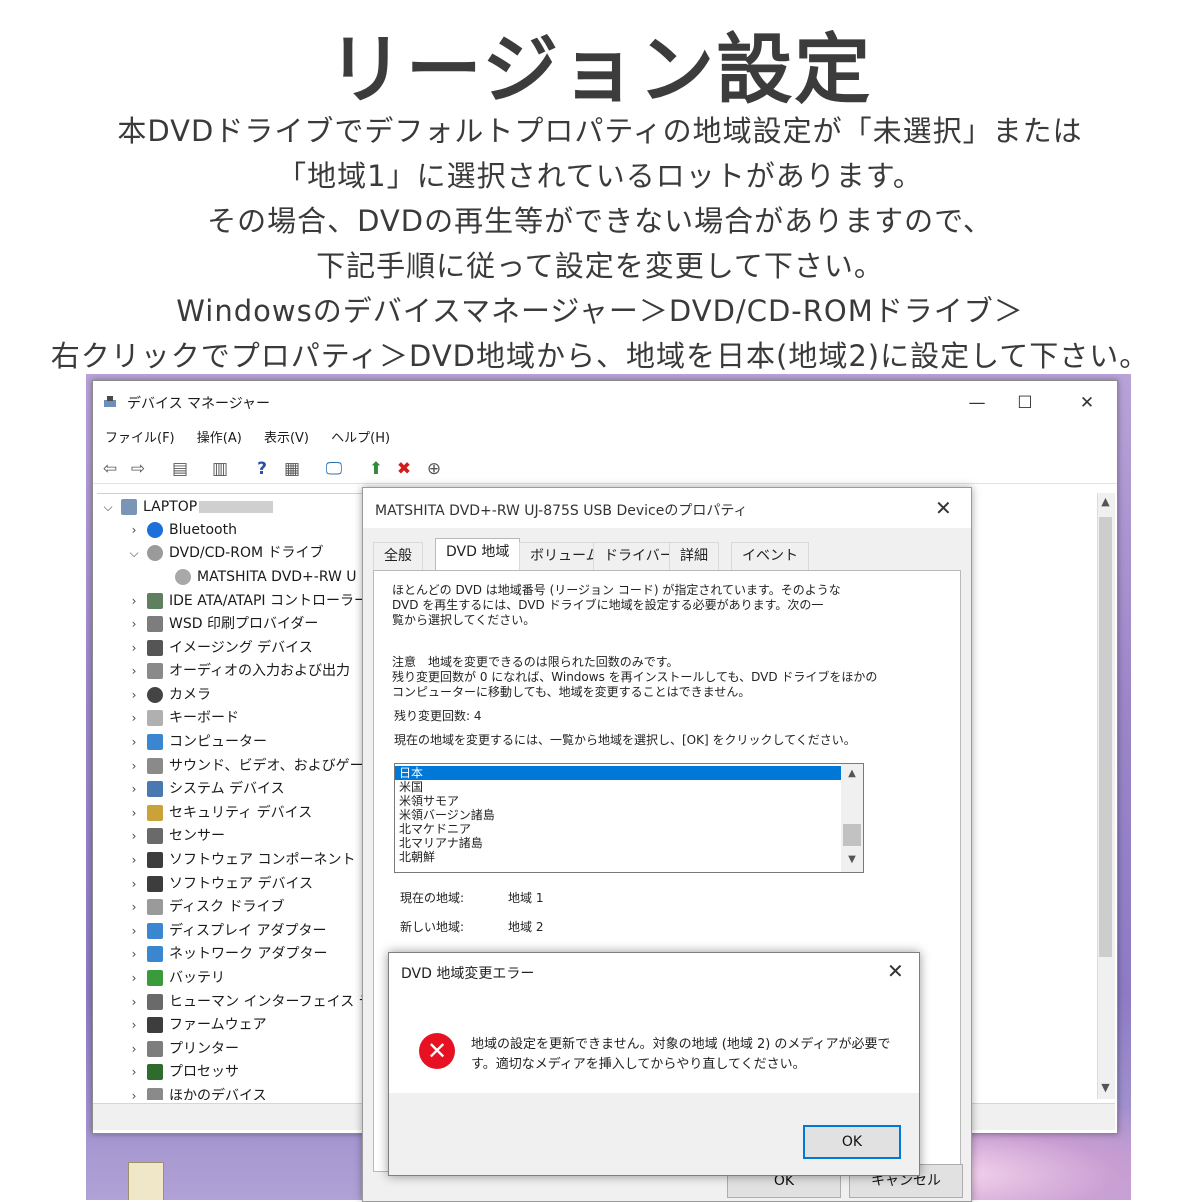 This screenshot has height=1202, width=1200. What do you see at coordinates (852, 835) in the screenshot?
I see `list-scrollbar-thumb` at bounding box center [852, 835].